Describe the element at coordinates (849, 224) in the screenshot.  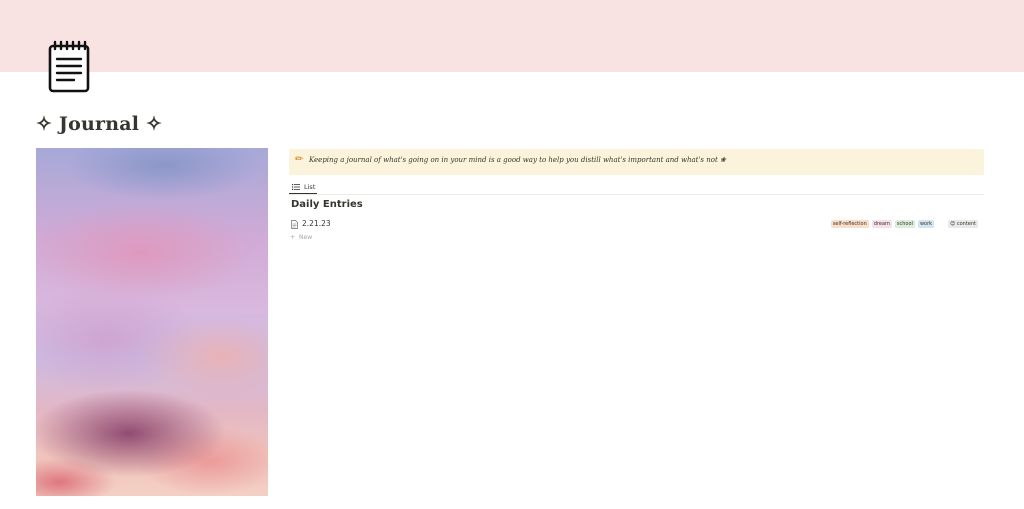
I see `tag-self-reflection: self-reflection` at that location.